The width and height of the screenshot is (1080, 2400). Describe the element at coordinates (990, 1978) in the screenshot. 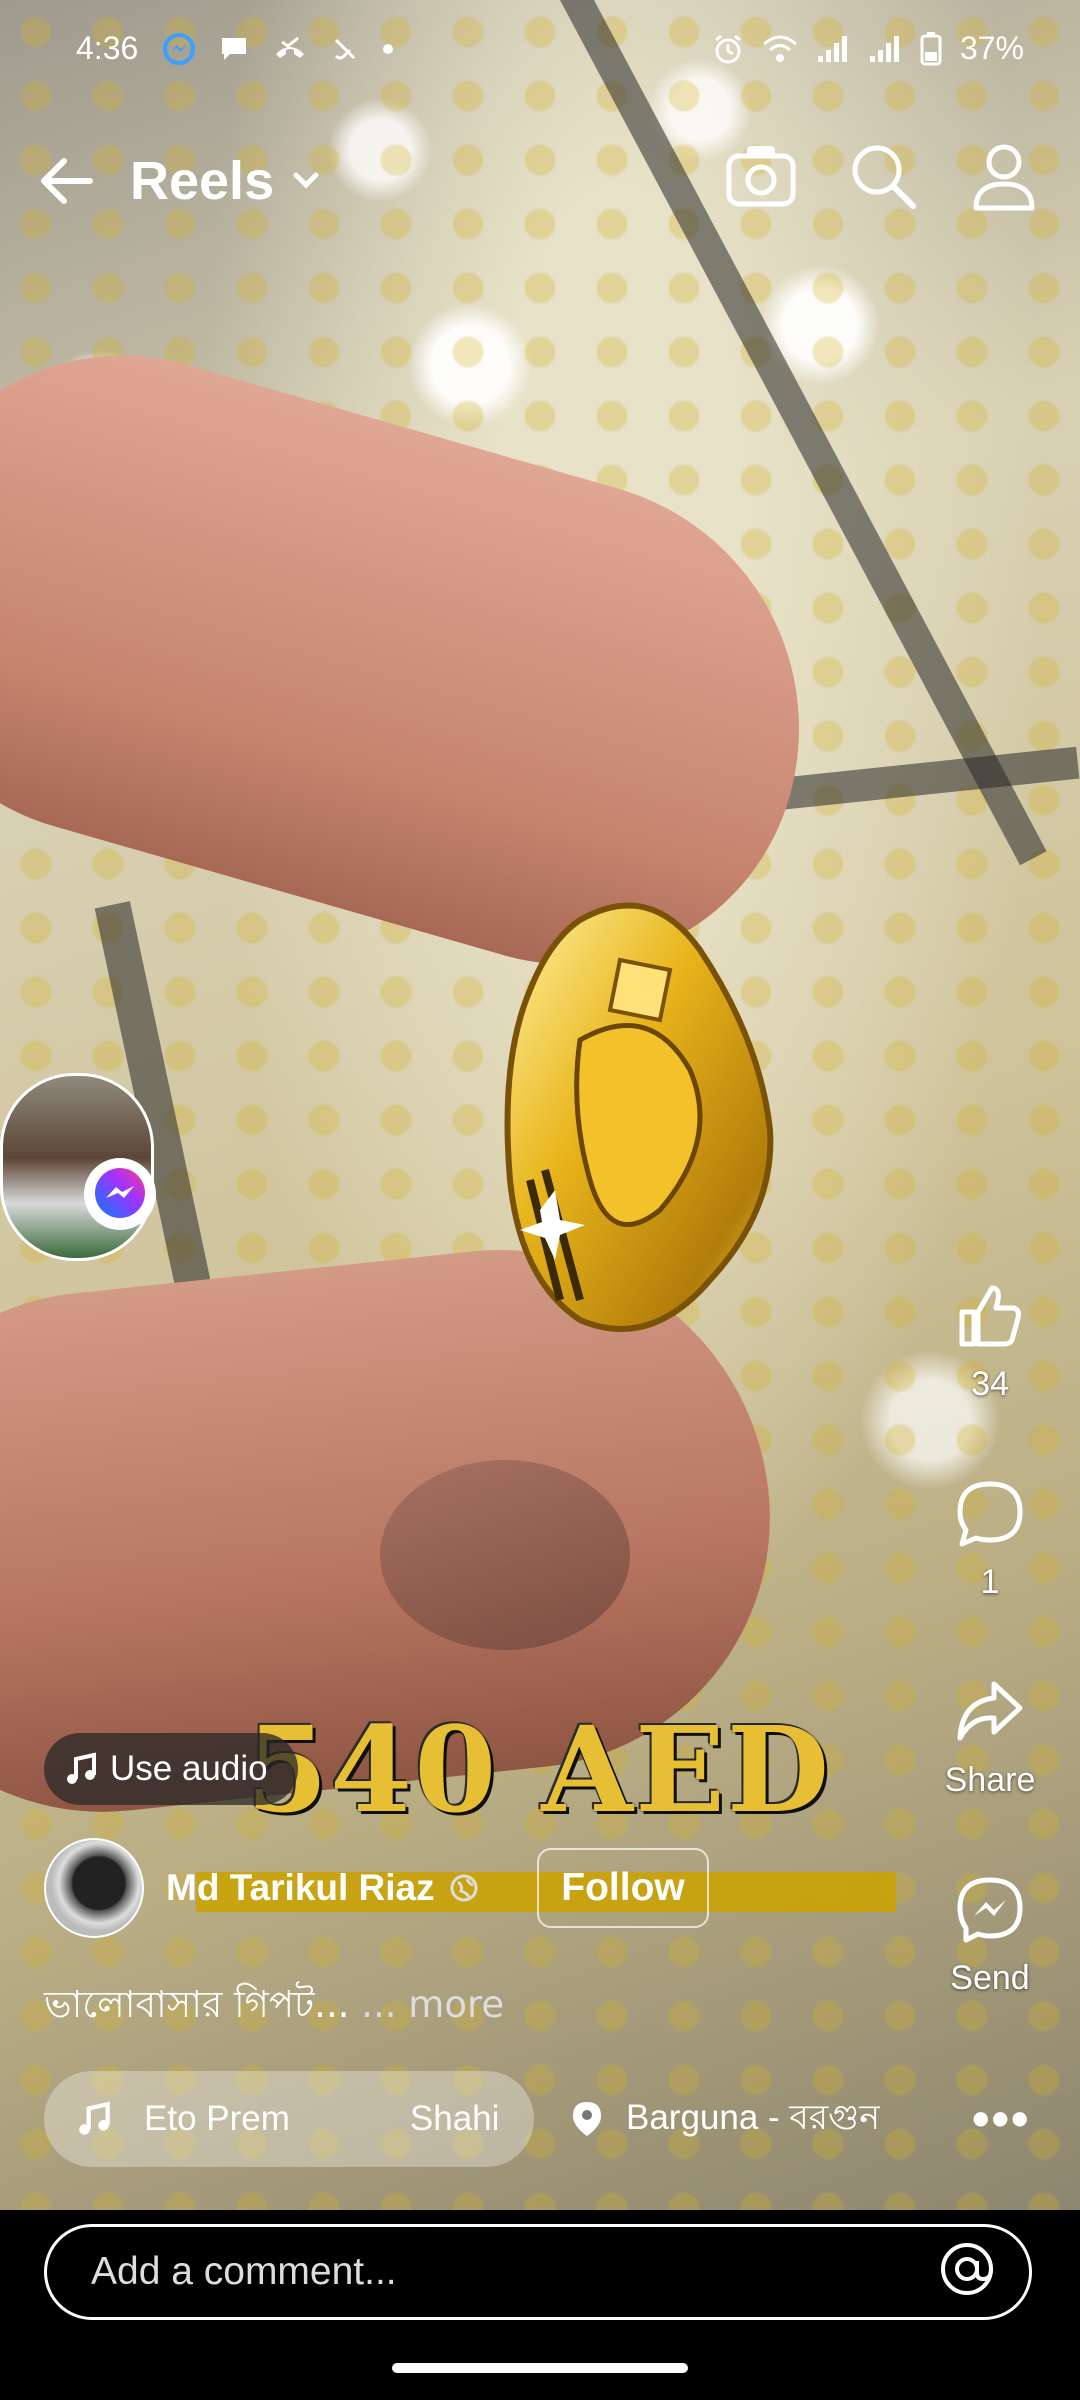

I see `send-label: Send` at that location.